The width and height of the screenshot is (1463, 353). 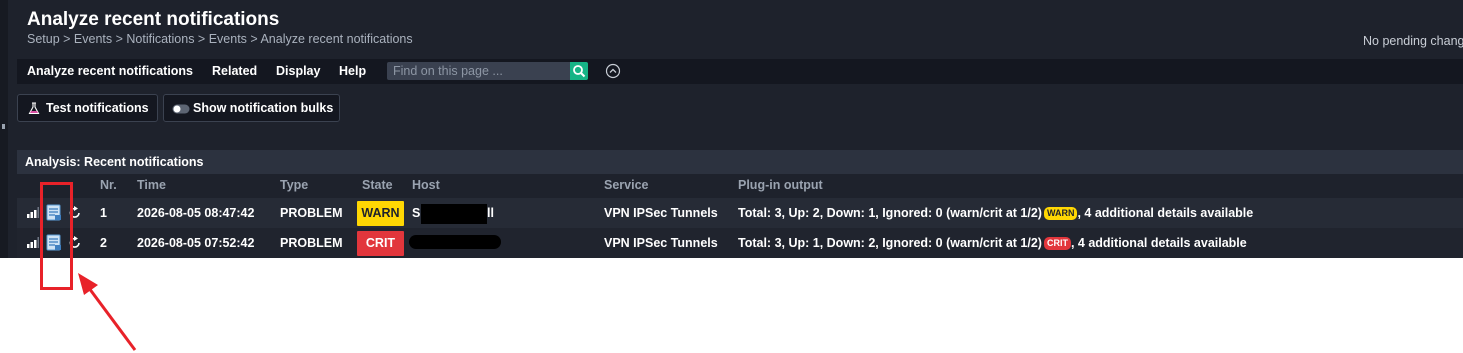 What do you see at coordinates (107, 312) in the screenshot?
I see `arrow-annotation` at bounding box center [107, 312].